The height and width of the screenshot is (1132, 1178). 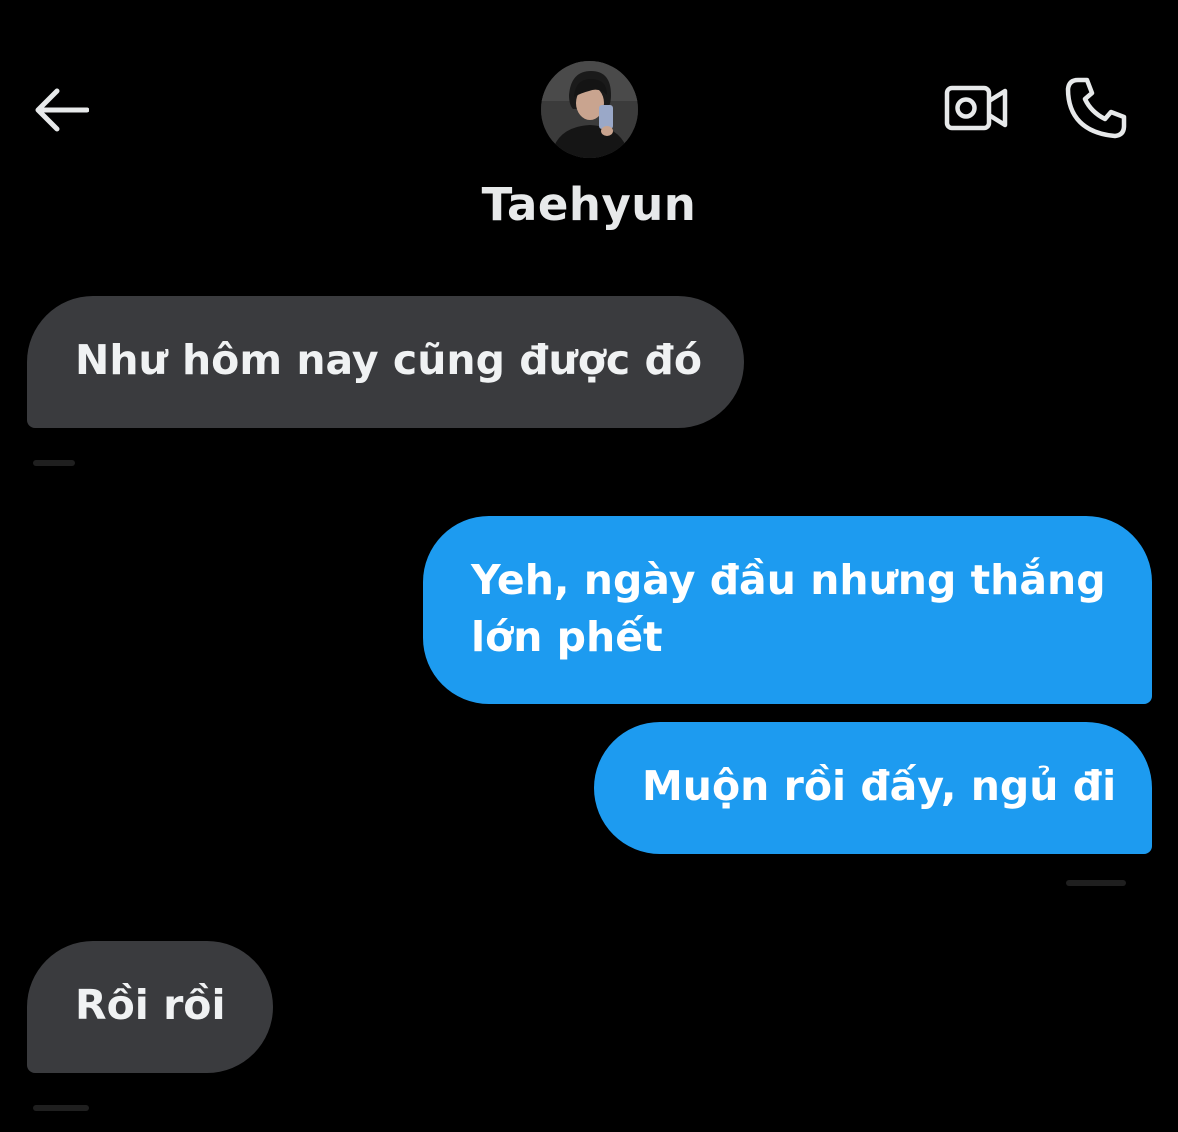 I want to click on message-bubble-received: Rồi rồi, so click(x=150, y=1007).